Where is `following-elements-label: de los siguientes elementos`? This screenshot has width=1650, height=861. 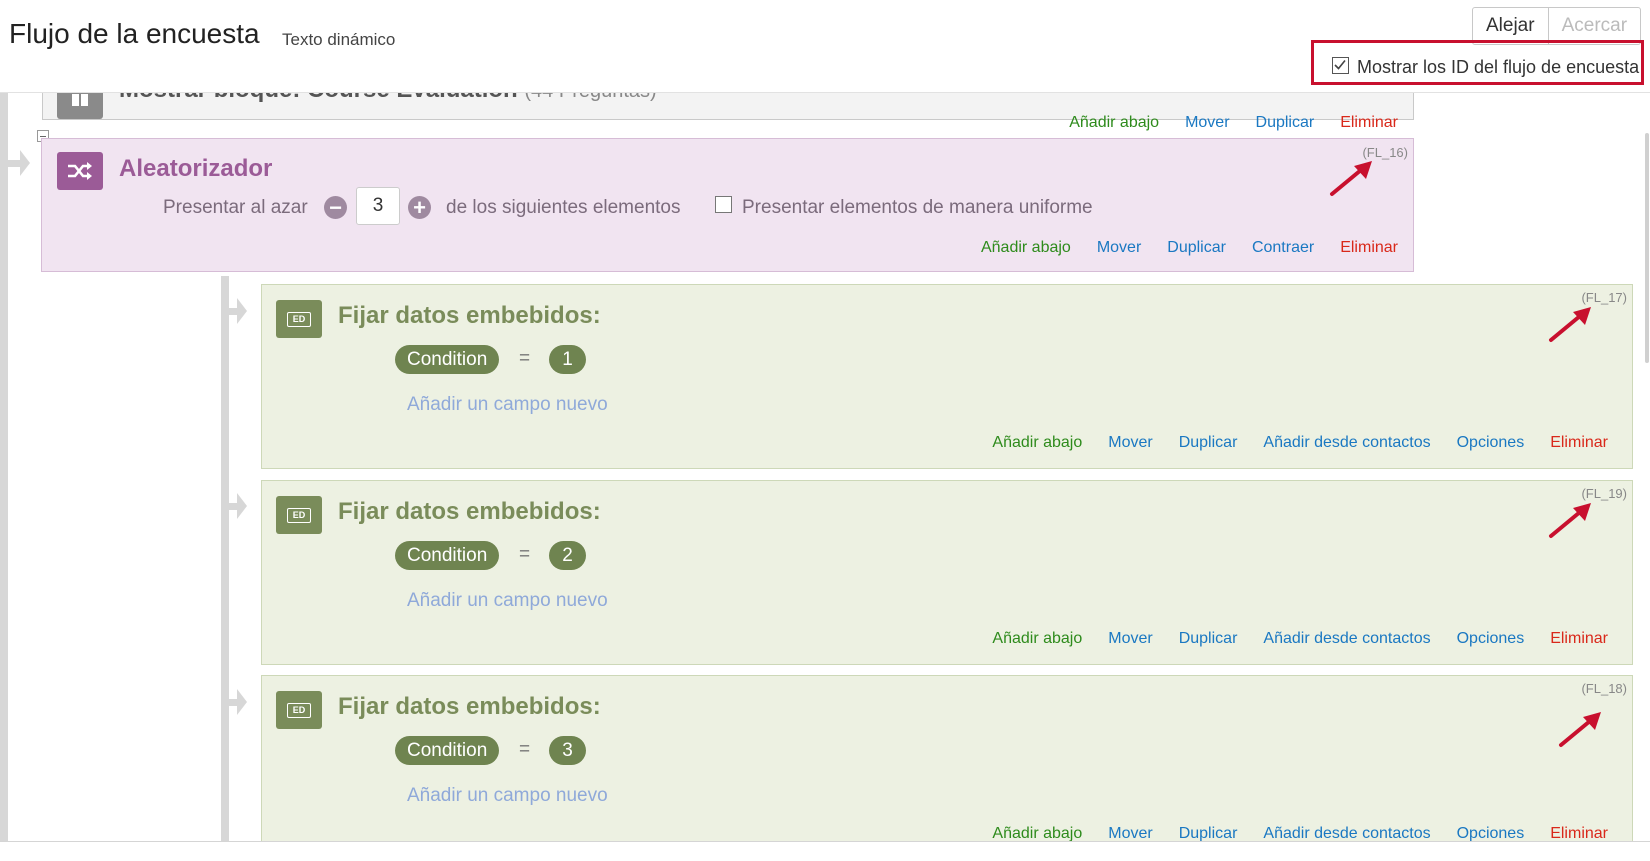
following-elements-label: de los siguientes elementos is located at coordinates (563, 207).